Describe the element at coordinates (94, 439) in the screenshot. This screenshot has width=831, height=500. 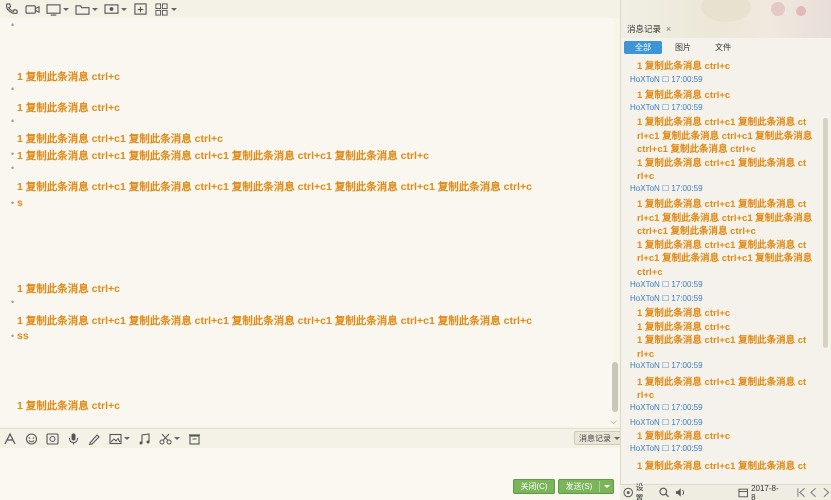
I see `handwriting-icon` at that location.